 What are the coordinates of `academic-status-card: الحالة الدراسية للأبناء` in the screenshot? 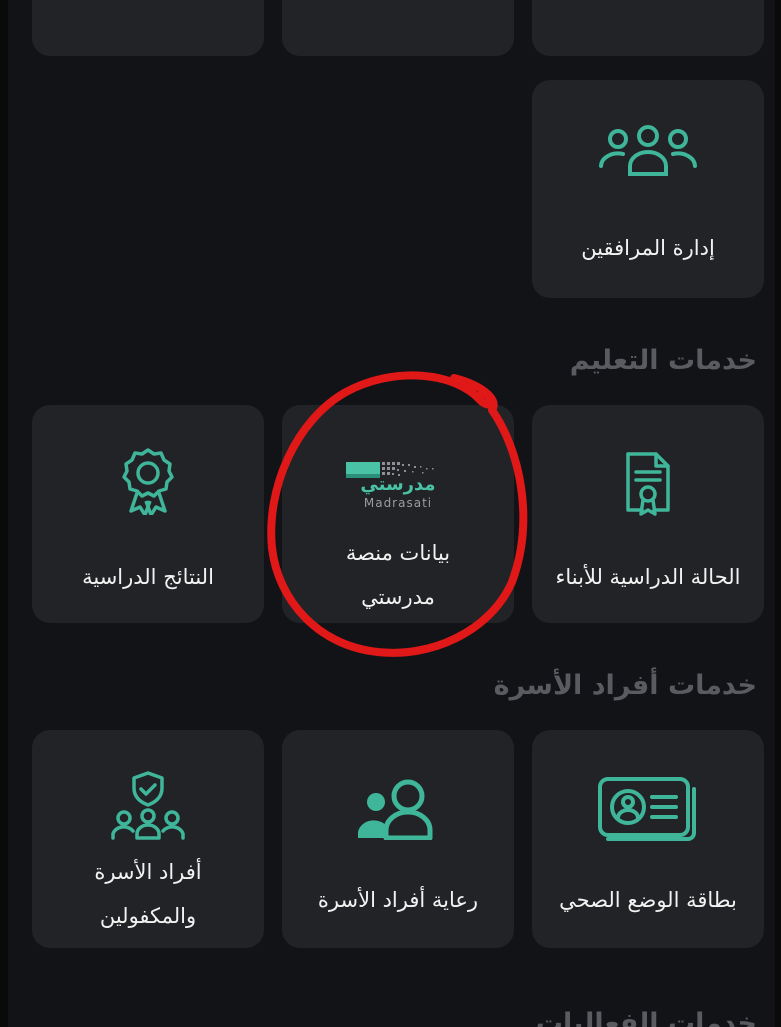 It's located at (648, 514).